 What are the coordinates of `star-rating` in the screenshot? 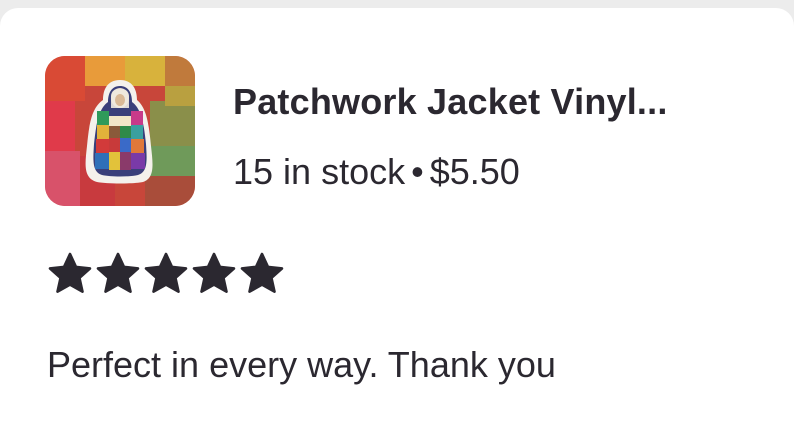 It's located at (166, 274).